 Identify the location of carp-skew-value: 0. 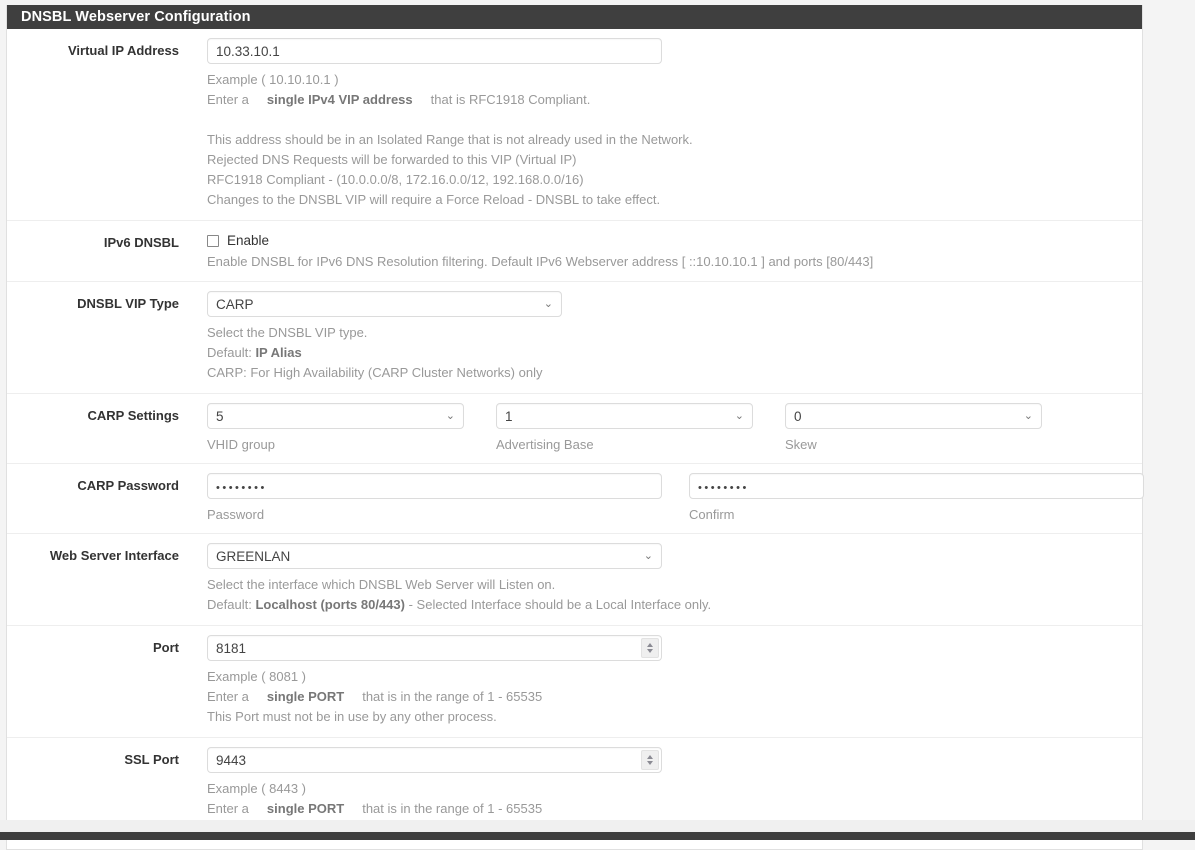
(798, 416).